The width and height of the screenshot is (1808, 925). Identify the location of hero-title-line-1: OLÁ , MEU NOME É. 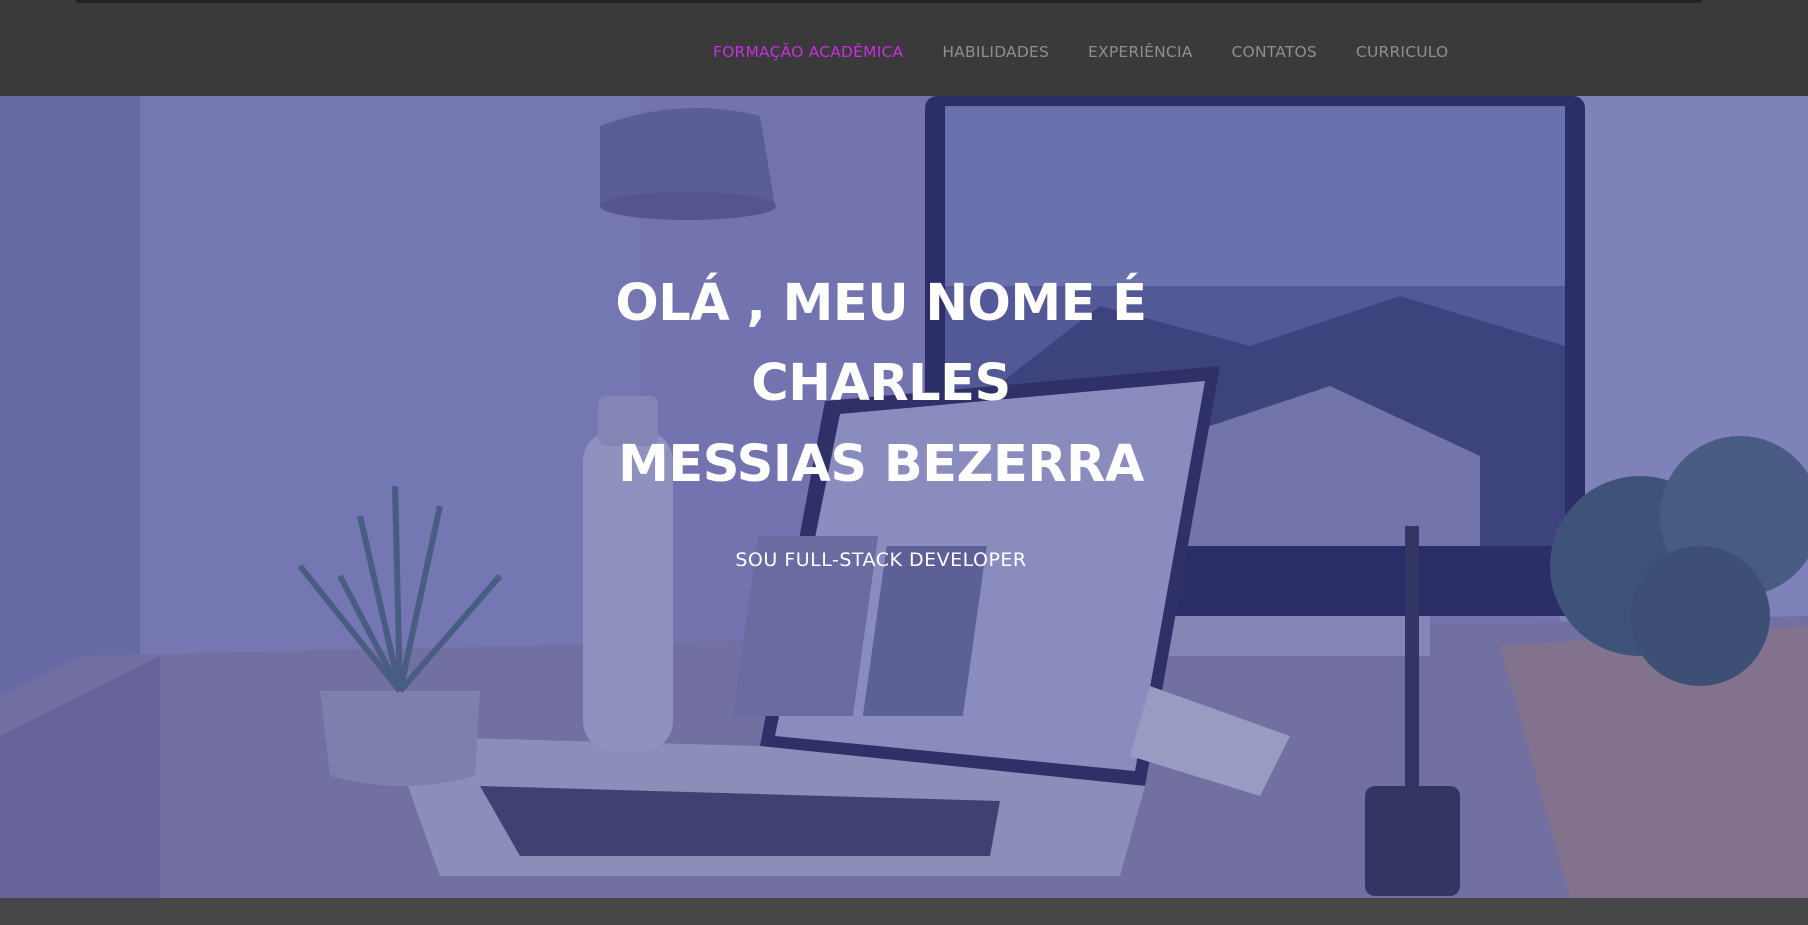
(881, 303).